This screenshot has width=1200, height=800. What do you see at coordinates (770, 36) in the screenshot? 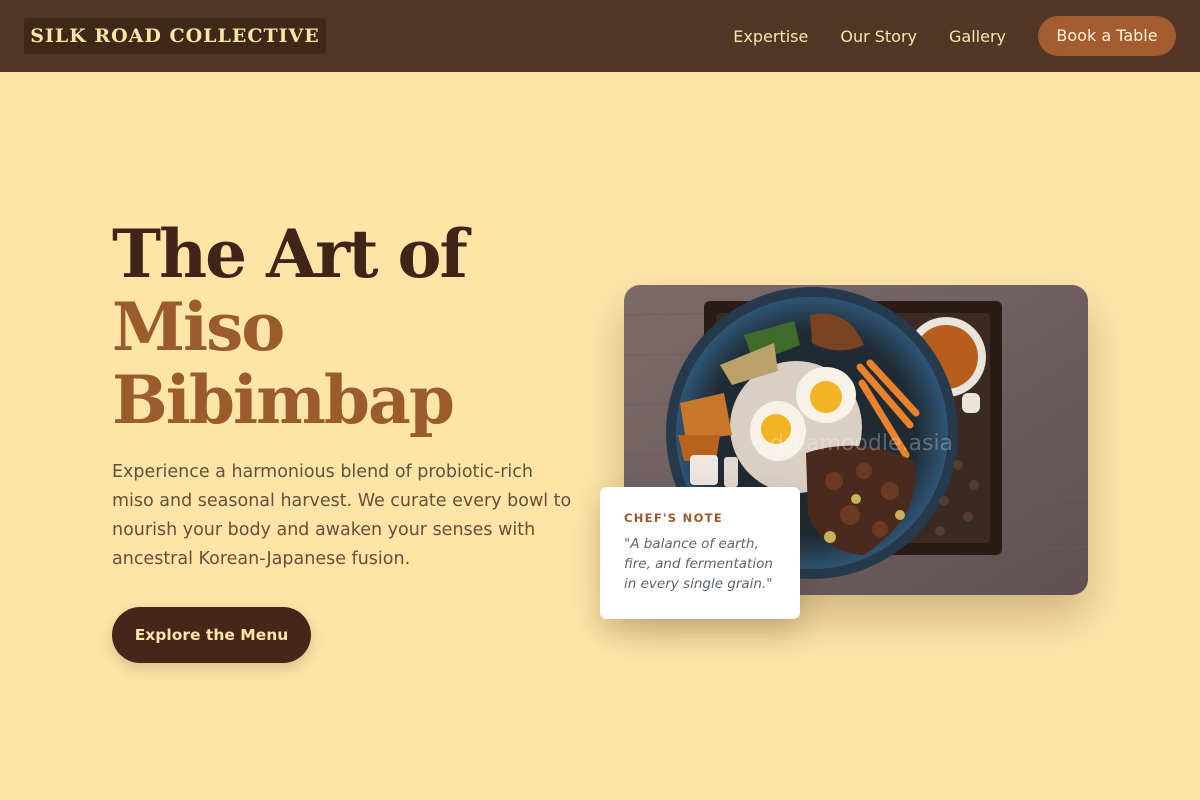
I see `nav-link-expertise: Expertise` at bounding box center [770, 36].